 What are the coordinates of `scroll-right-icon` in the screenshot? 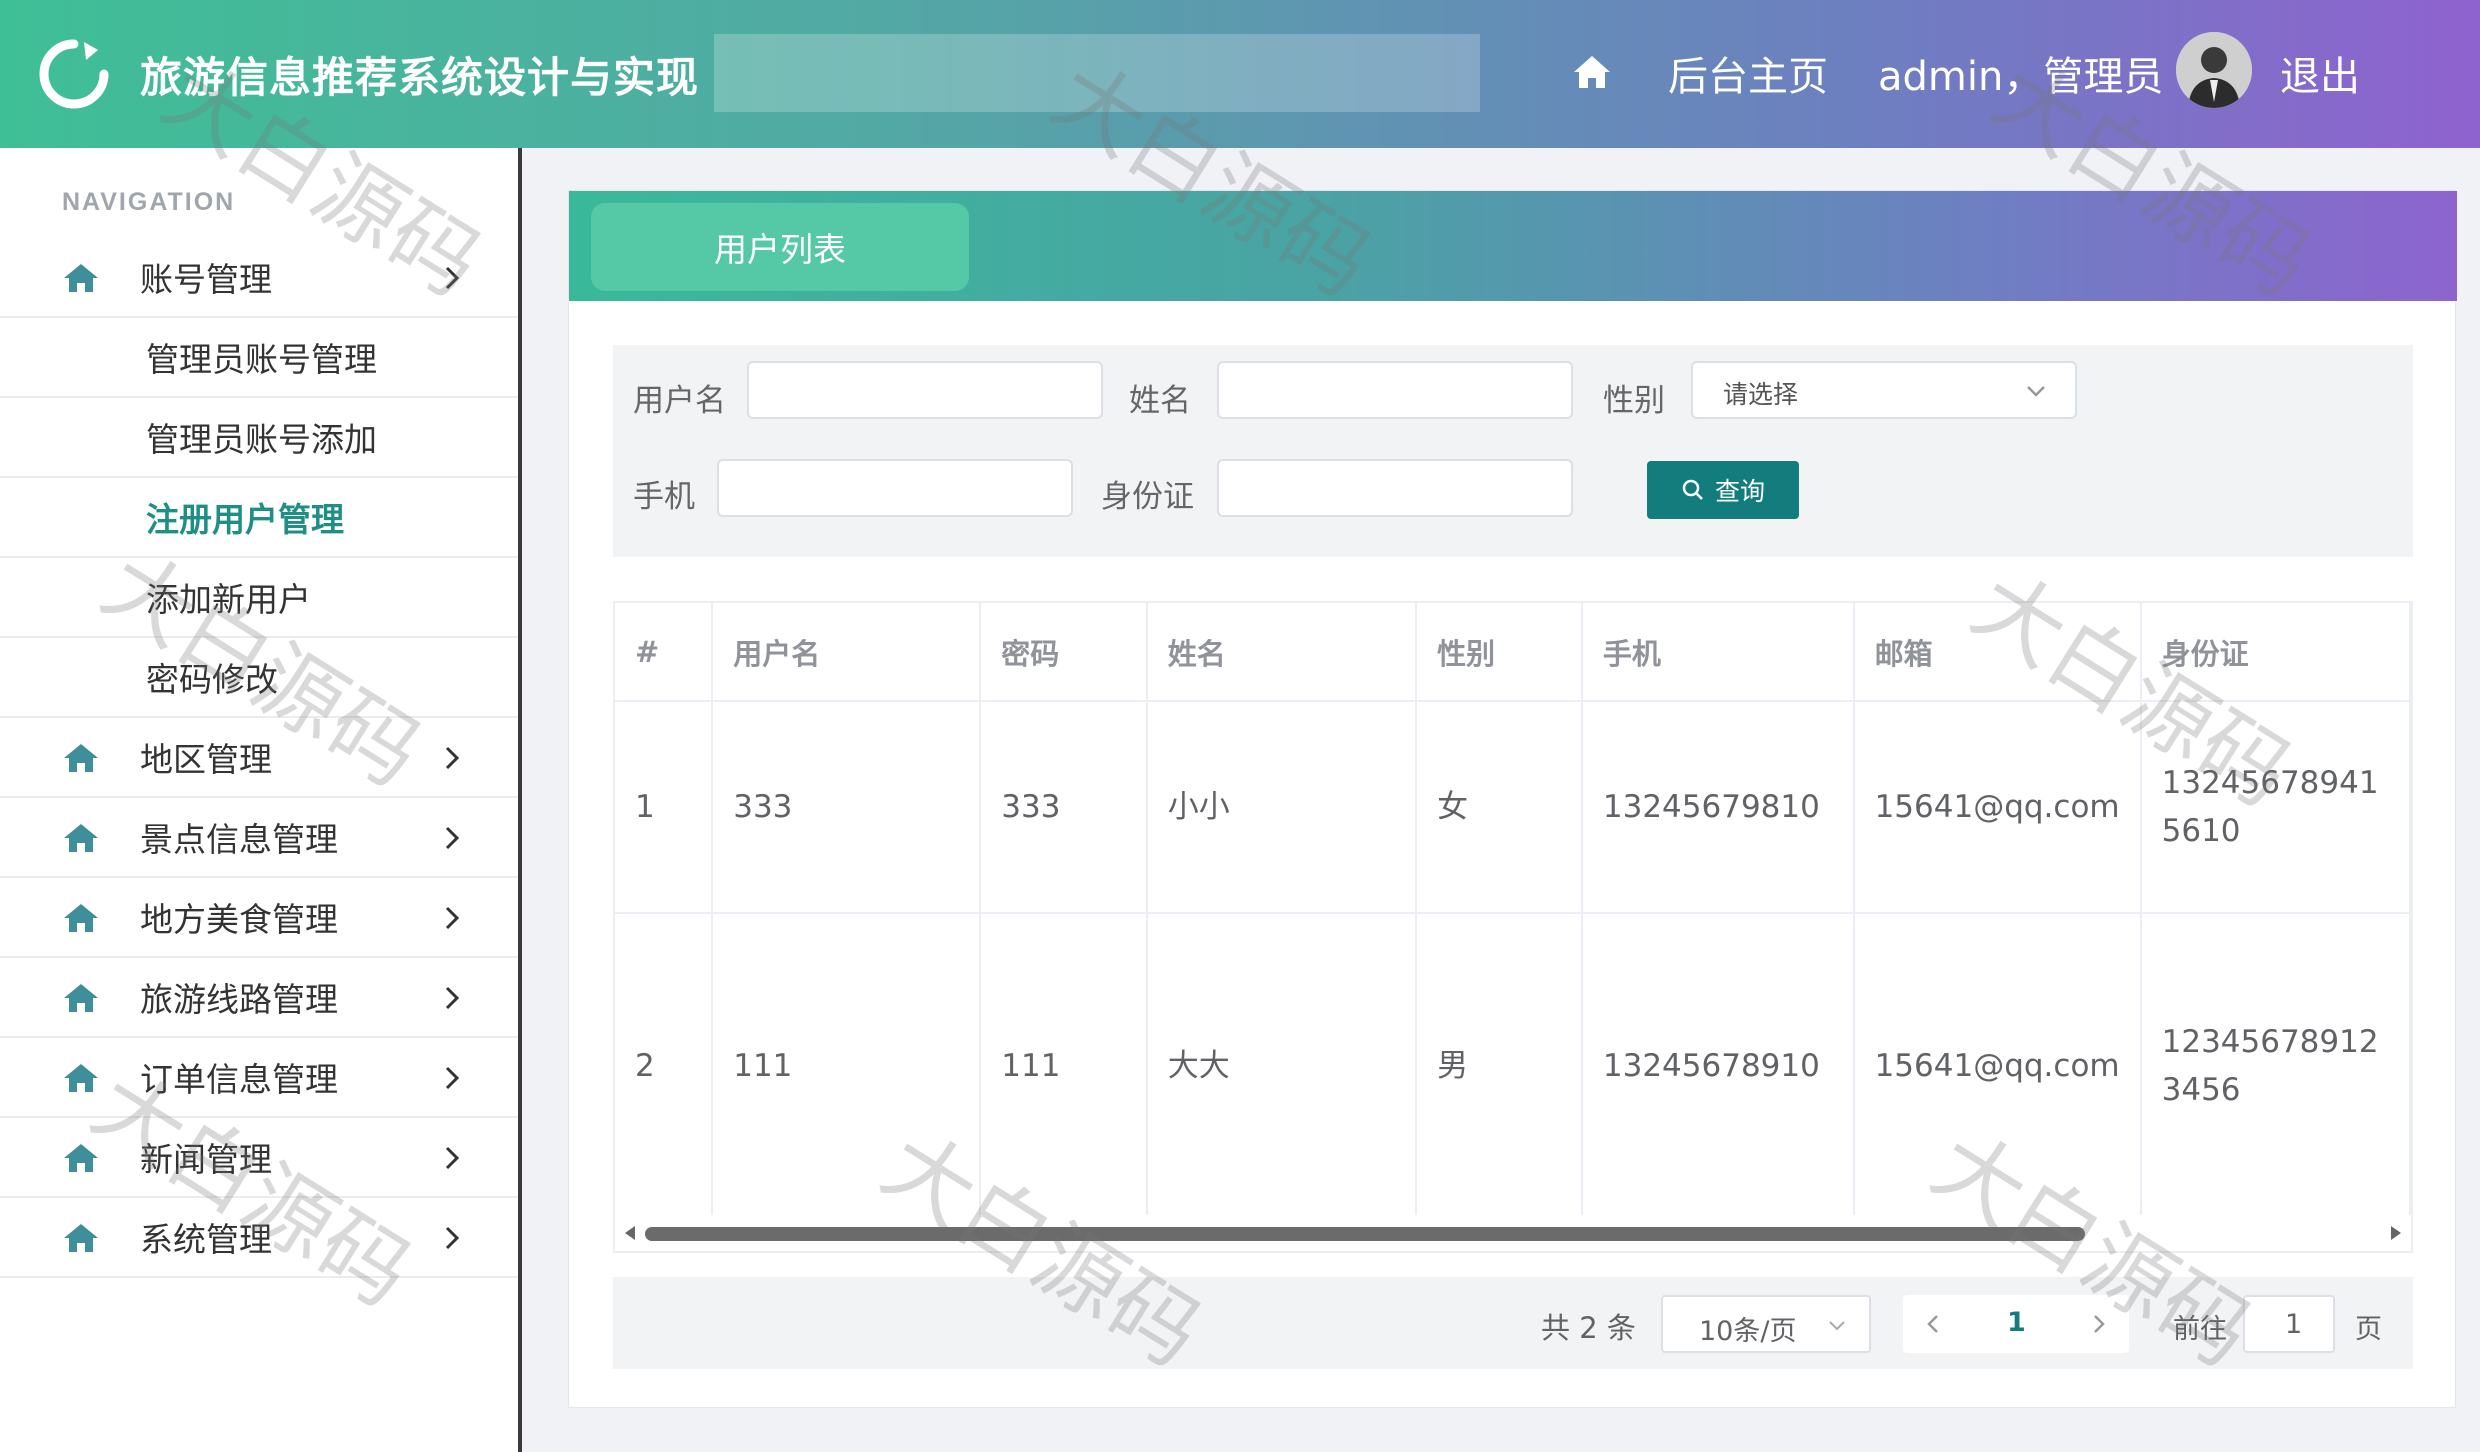 It's located at (2396, 1233).